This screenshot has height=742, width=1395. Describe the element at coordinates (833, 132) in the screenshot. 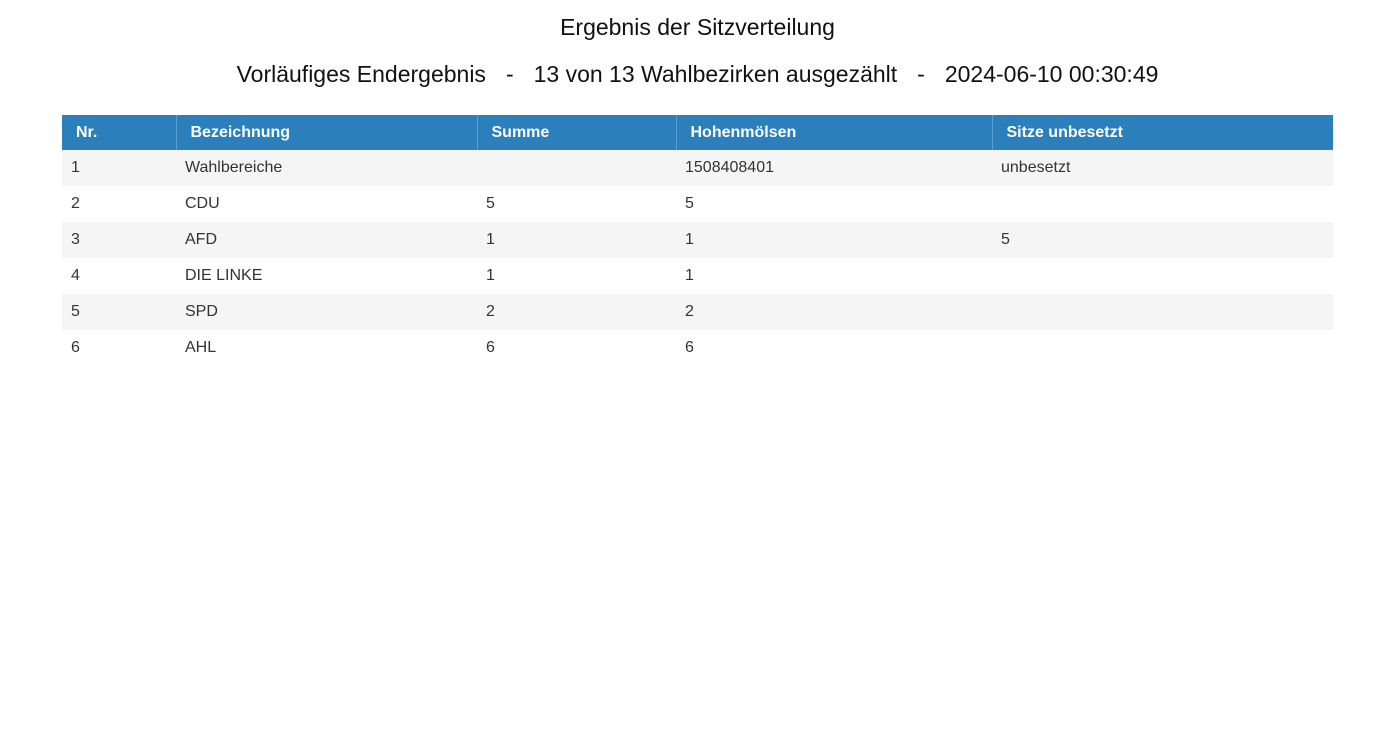

I see `column-header-hohenmoelsen: Hohenmölsen` at that location.